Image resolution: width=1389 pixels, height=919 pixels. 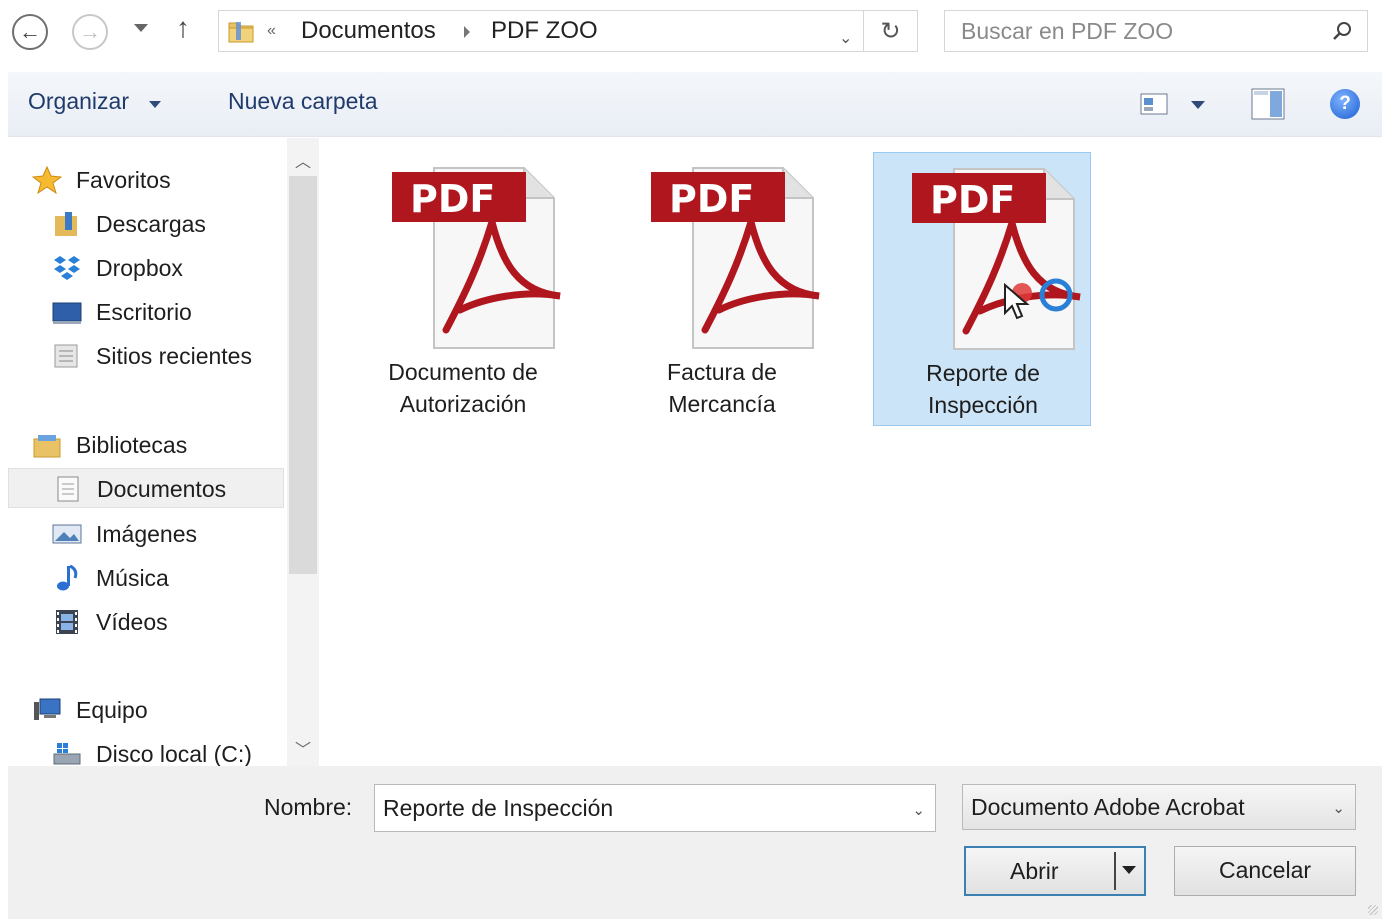 I want to click on dropbox-icon, so click(x=67, y=268).